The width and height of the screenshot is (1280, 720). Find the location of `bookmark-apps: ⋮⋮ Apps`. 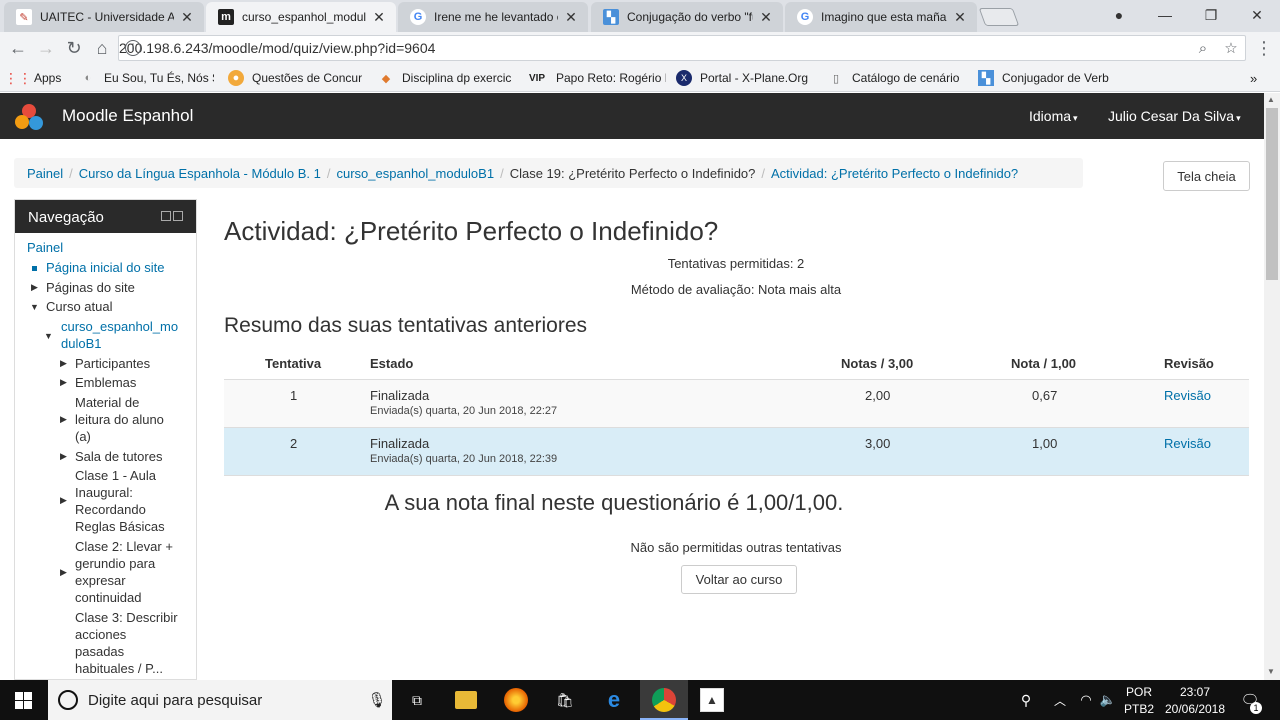

bookmark-apps: ⋮⋮ Apps is located at coordinates (41, 78).